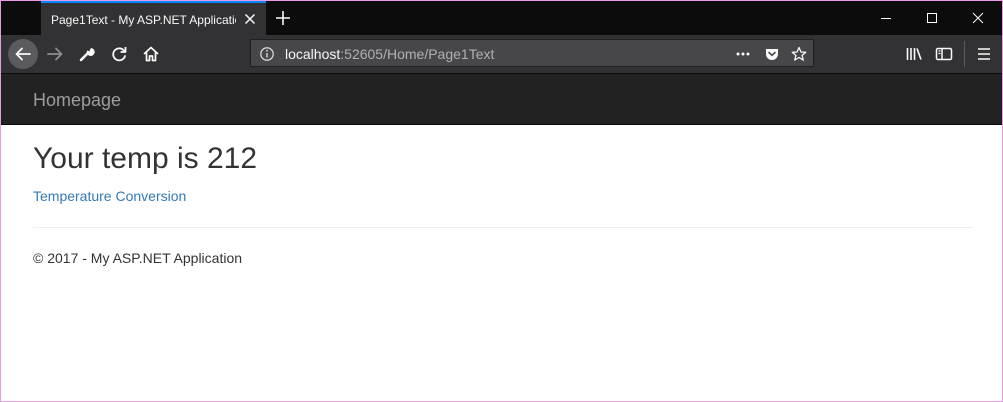  What do you see at coordinates (267, 54) in the screenshot?
I see `info-icon` at bounding box center [267, 54].